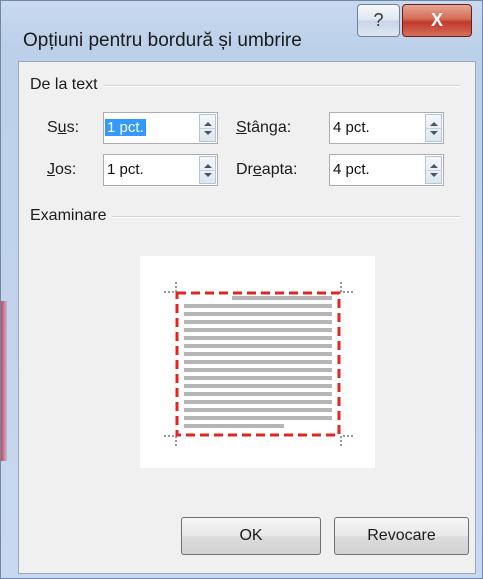  What do you see at coordinates (264, 127) in the screenshot?
I see `label-left: Stânga:` at bounding box center [264, 127].